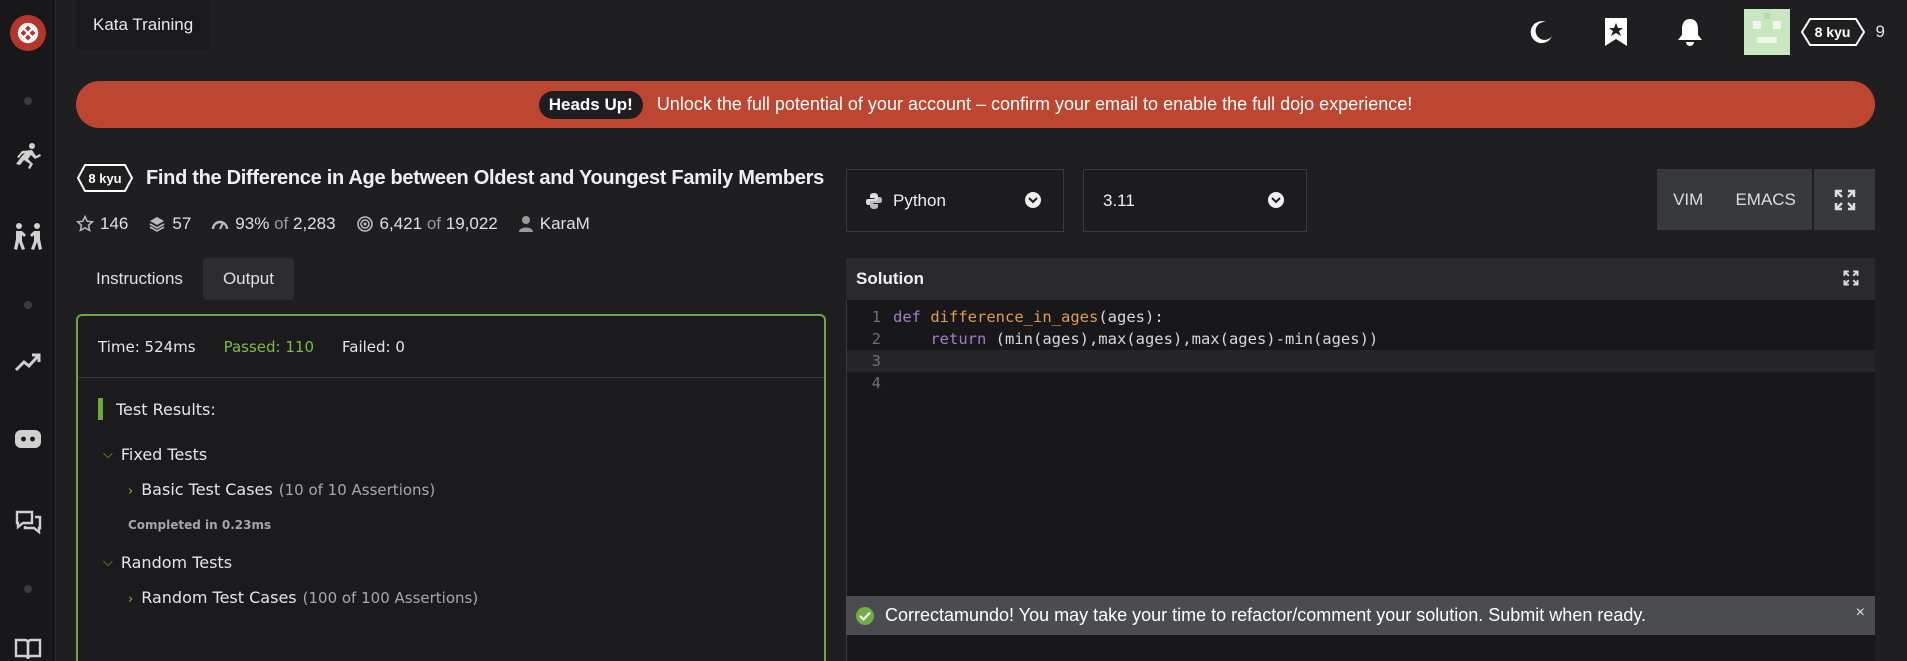 This screenshot has height=661, width=1907. I want to click on results-accent-bar, so click(100, 409).